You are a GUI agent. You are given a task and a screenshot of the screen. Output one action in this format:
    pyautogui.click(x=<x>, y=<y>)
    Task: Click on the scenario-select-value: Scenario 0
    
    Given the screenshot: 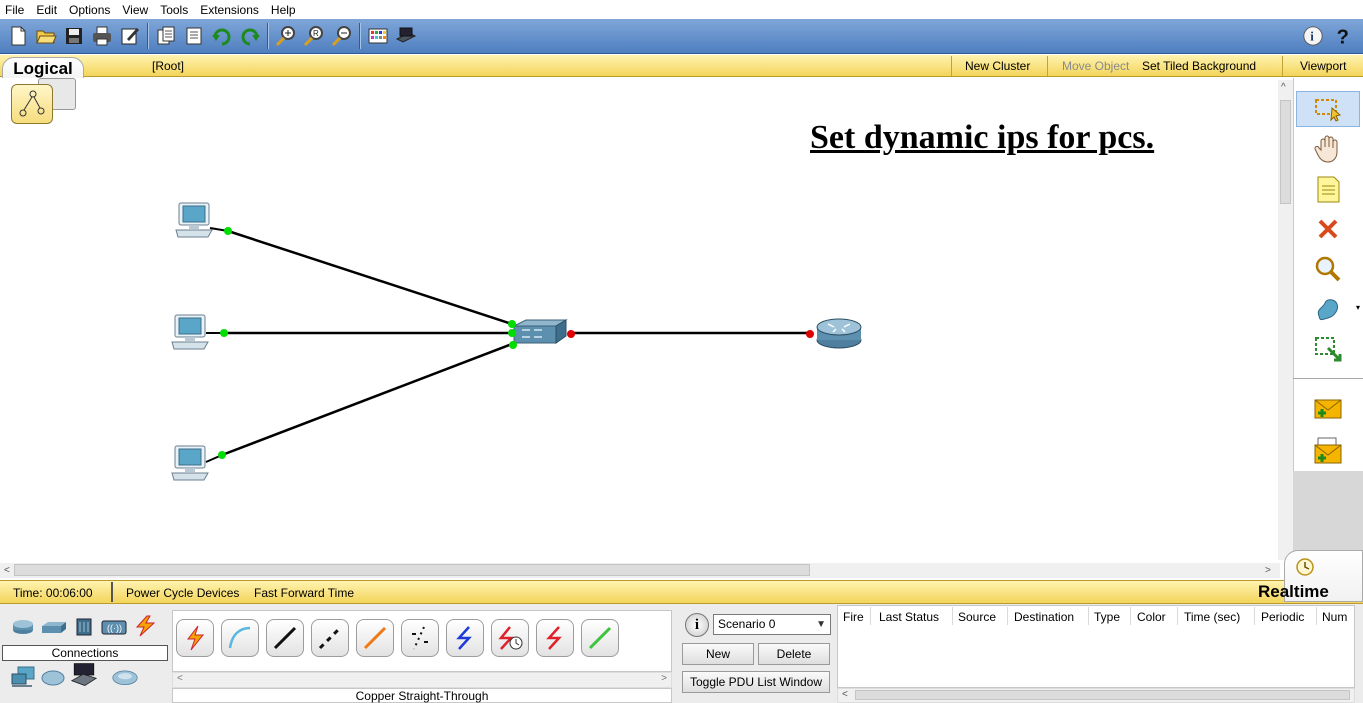 What is the action you would take?
    pyautogui.click(x=747, y=624)
    